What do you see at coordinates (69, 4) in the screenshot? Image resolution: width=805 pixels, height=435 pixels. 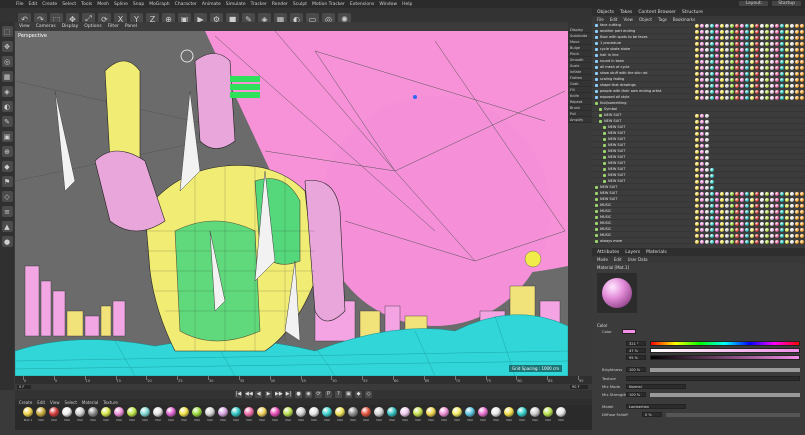 I see `menu-item-select: Select` at bounding box center [69, 4].